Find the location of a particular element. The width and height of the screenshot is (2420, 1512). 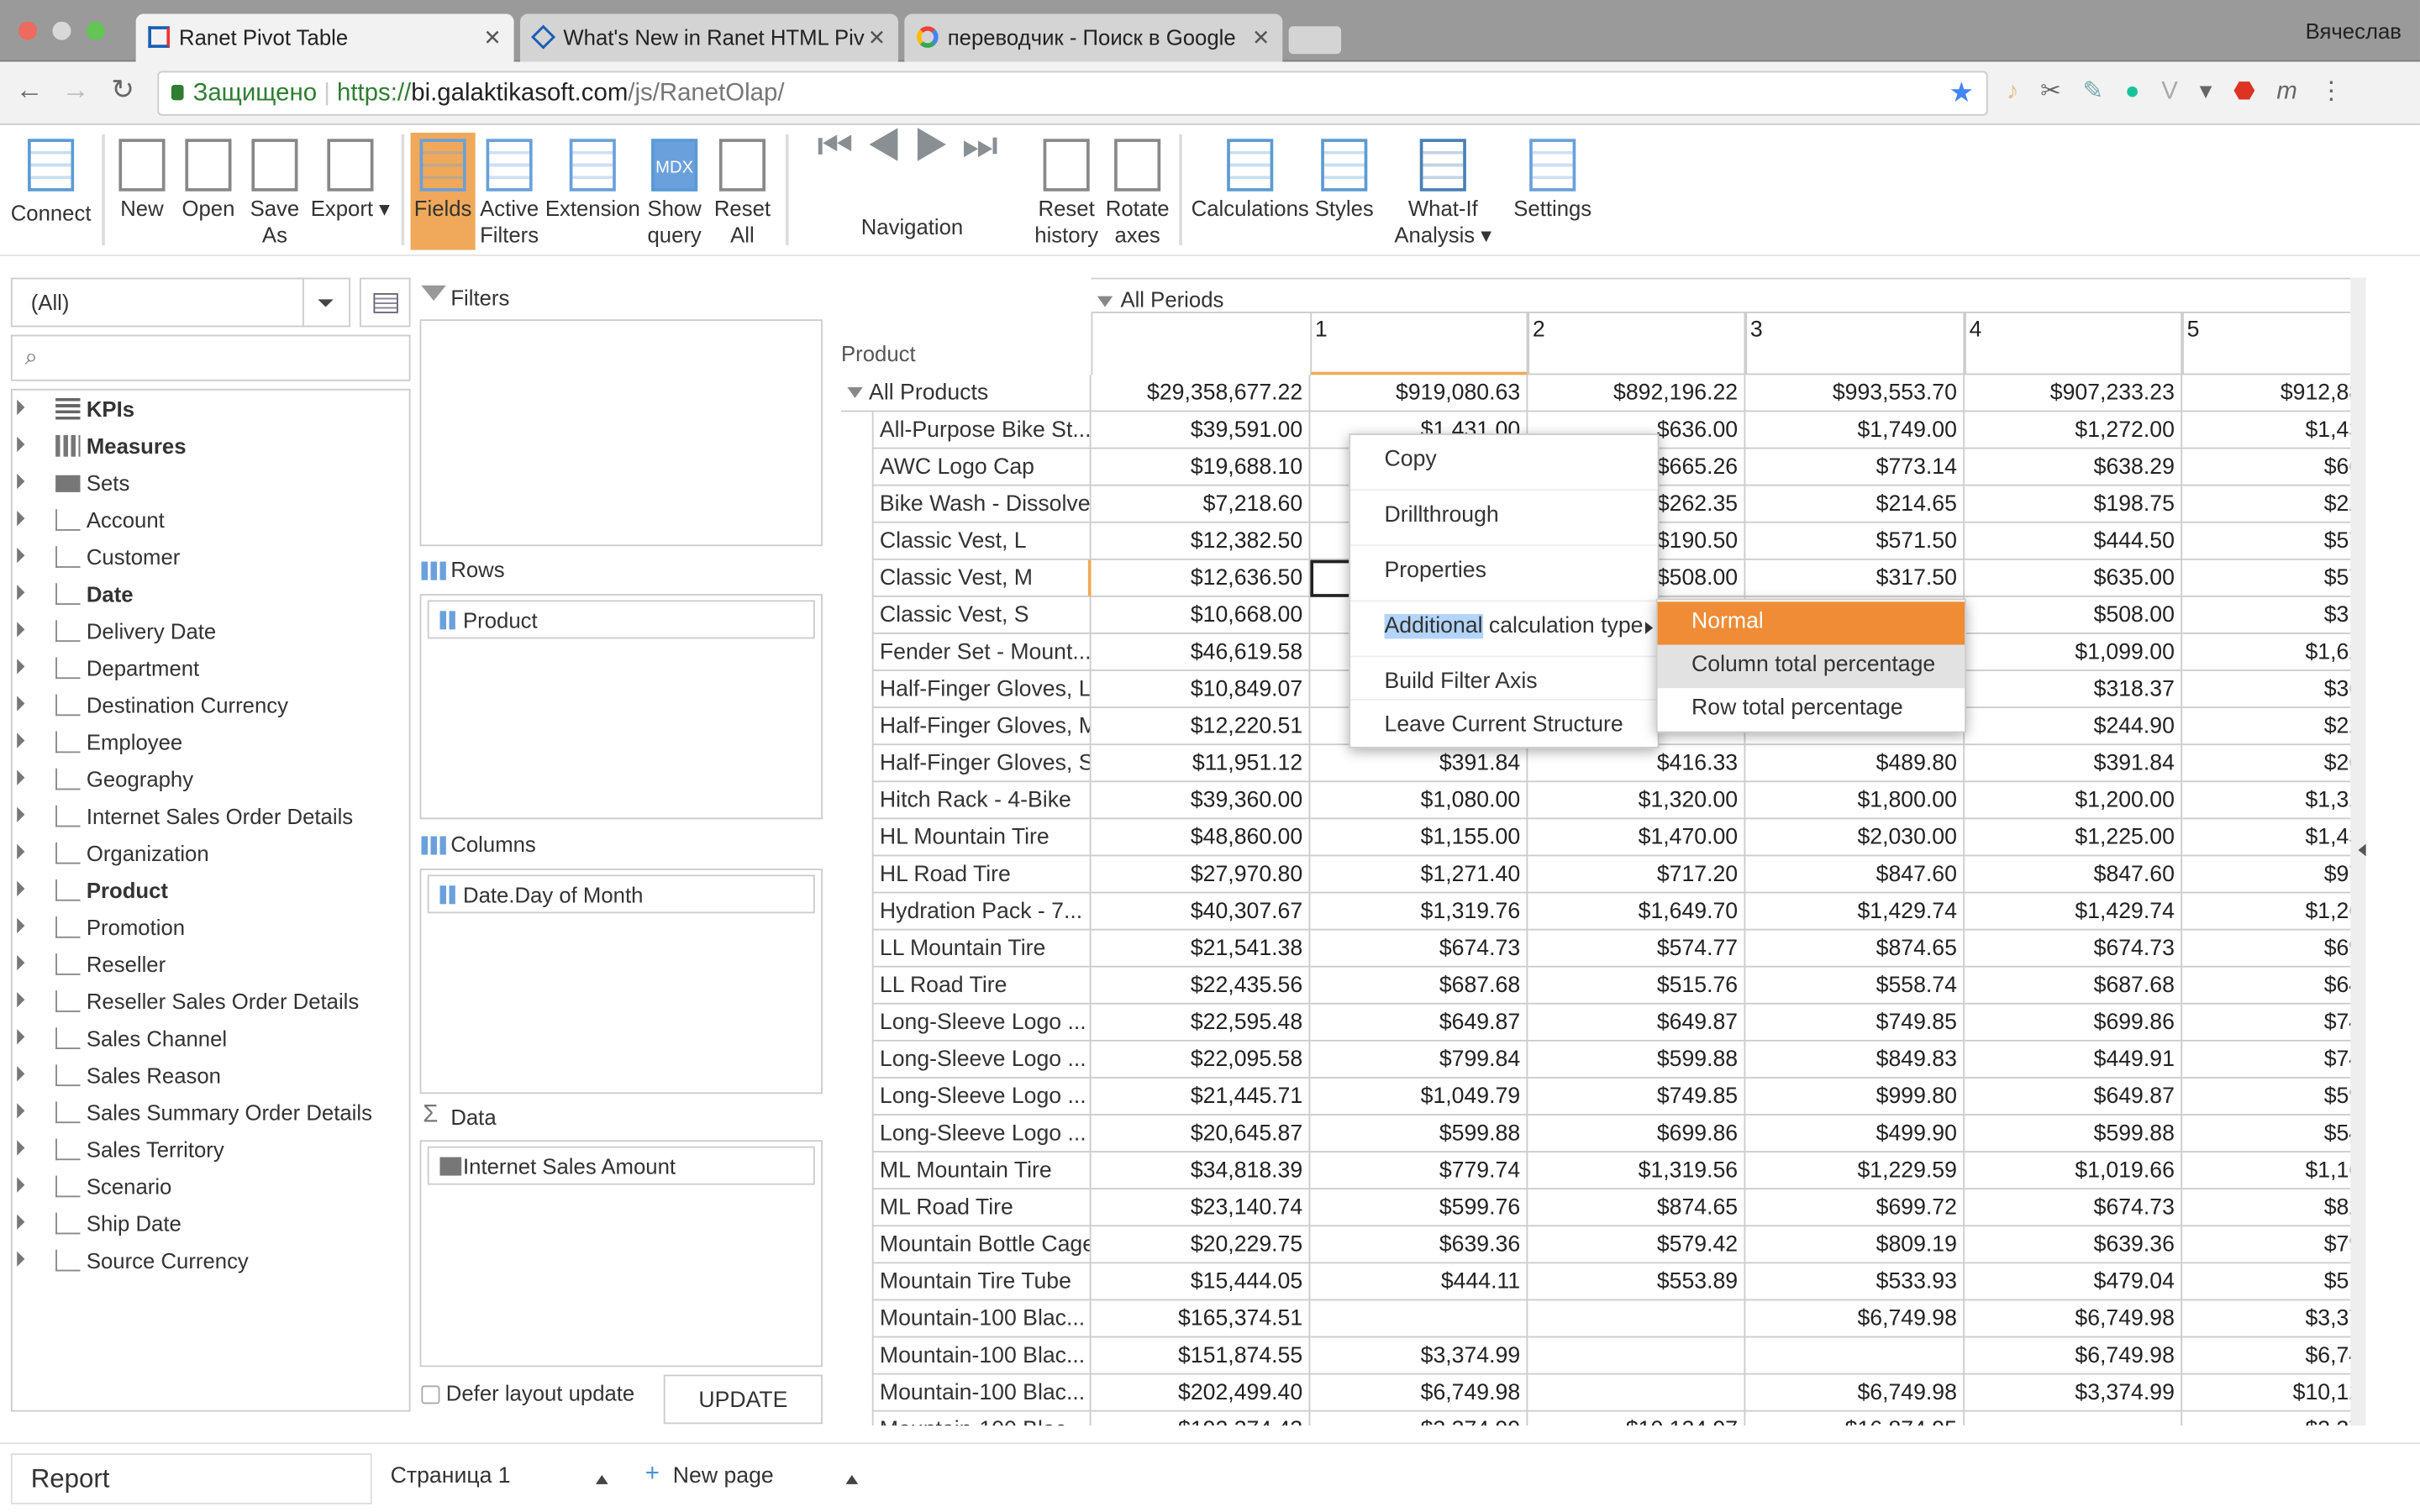

data-cell: $533.93 is located at coordinates (1855, 1282).